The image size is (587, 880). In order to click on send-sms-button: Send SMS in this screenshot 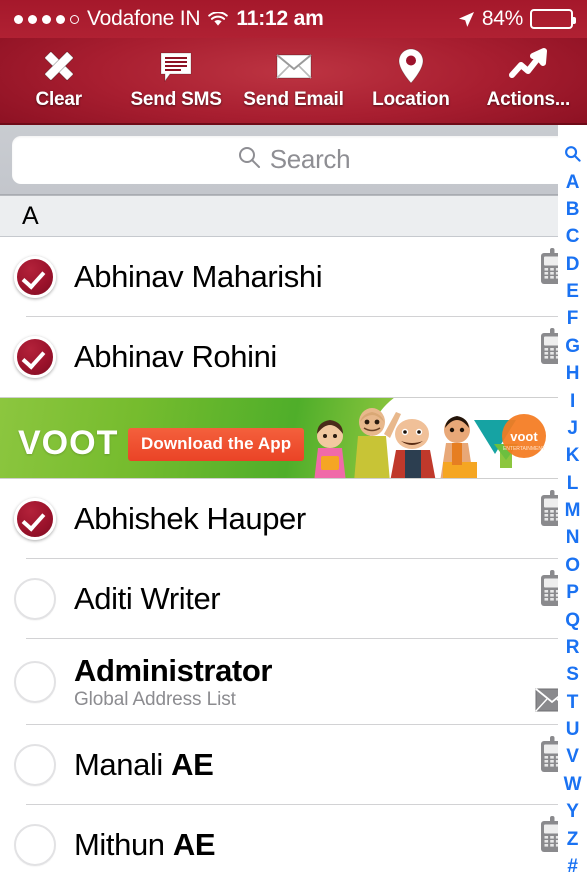, I will do `click(175, 74)`.